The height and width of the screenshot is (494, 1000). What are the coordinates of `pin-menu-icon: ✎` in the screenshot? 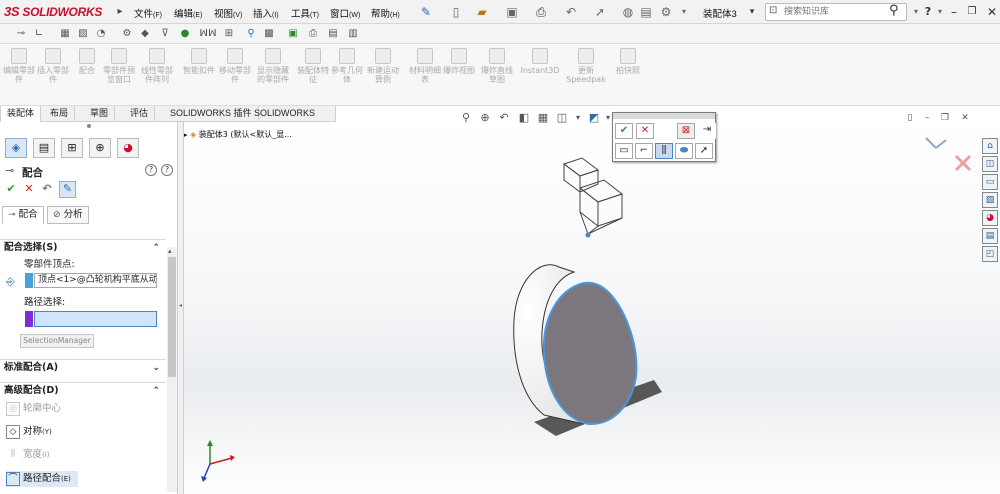 It's located at (426, 12).